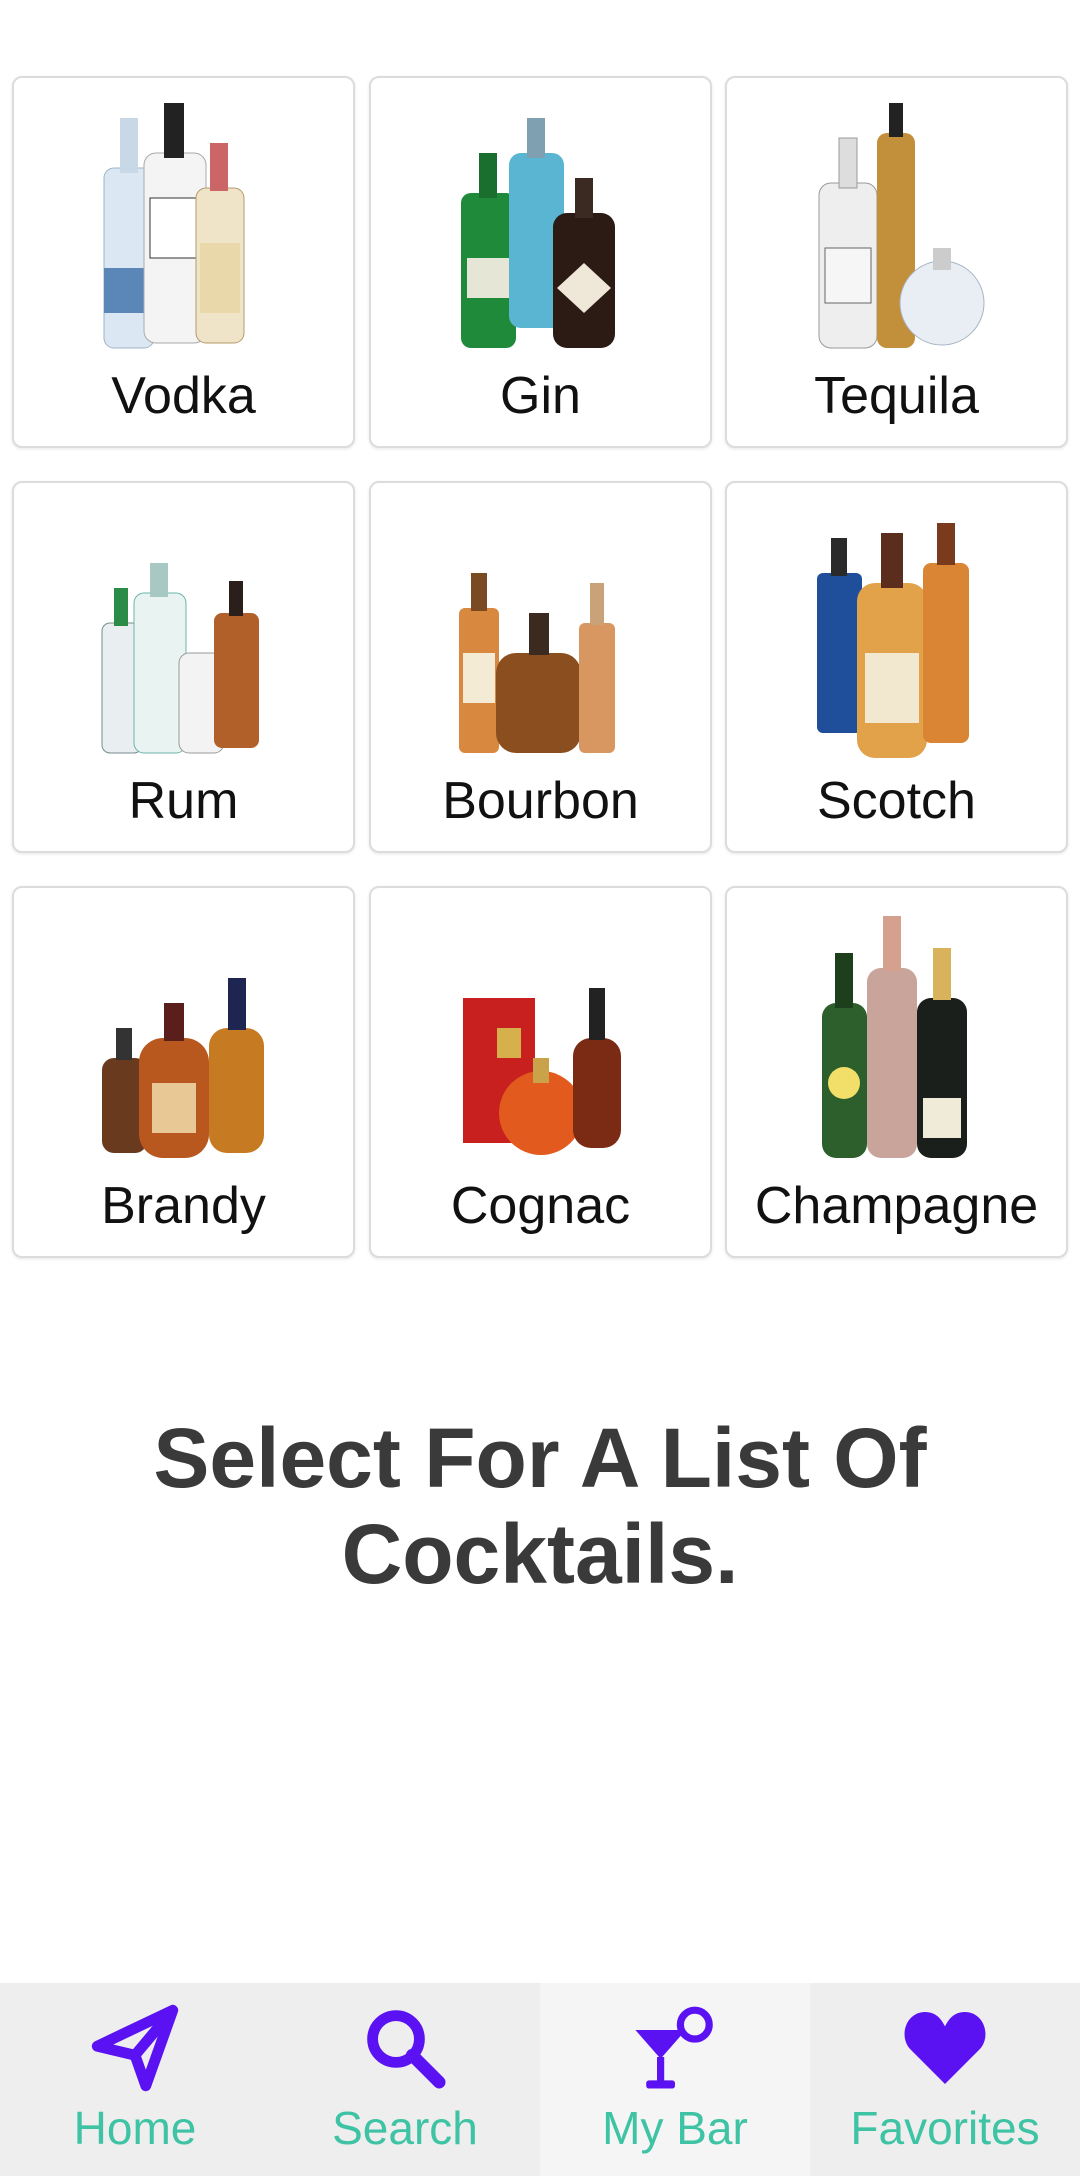 The width and height of the screenshot is (1080, 2176). I want to click on cognac-bottles-image, so click(540, 1028).